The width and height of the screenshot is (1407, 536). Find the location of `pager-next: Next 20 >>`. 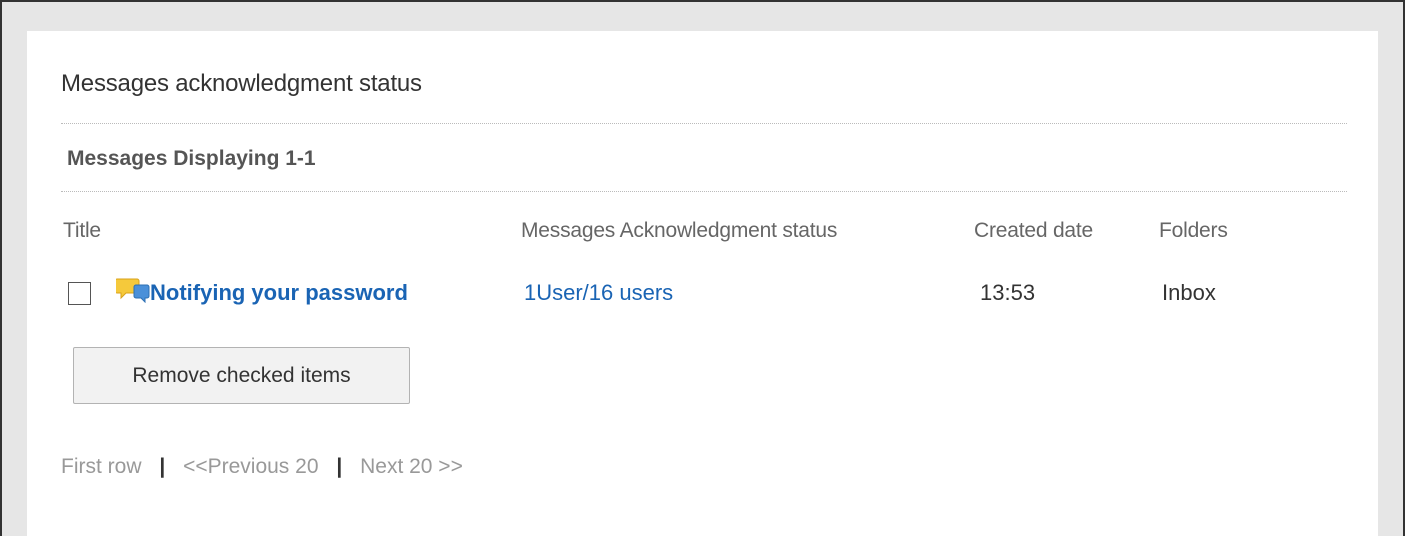

pager-next: Next 20 >> is located at coordinates (411, 466).